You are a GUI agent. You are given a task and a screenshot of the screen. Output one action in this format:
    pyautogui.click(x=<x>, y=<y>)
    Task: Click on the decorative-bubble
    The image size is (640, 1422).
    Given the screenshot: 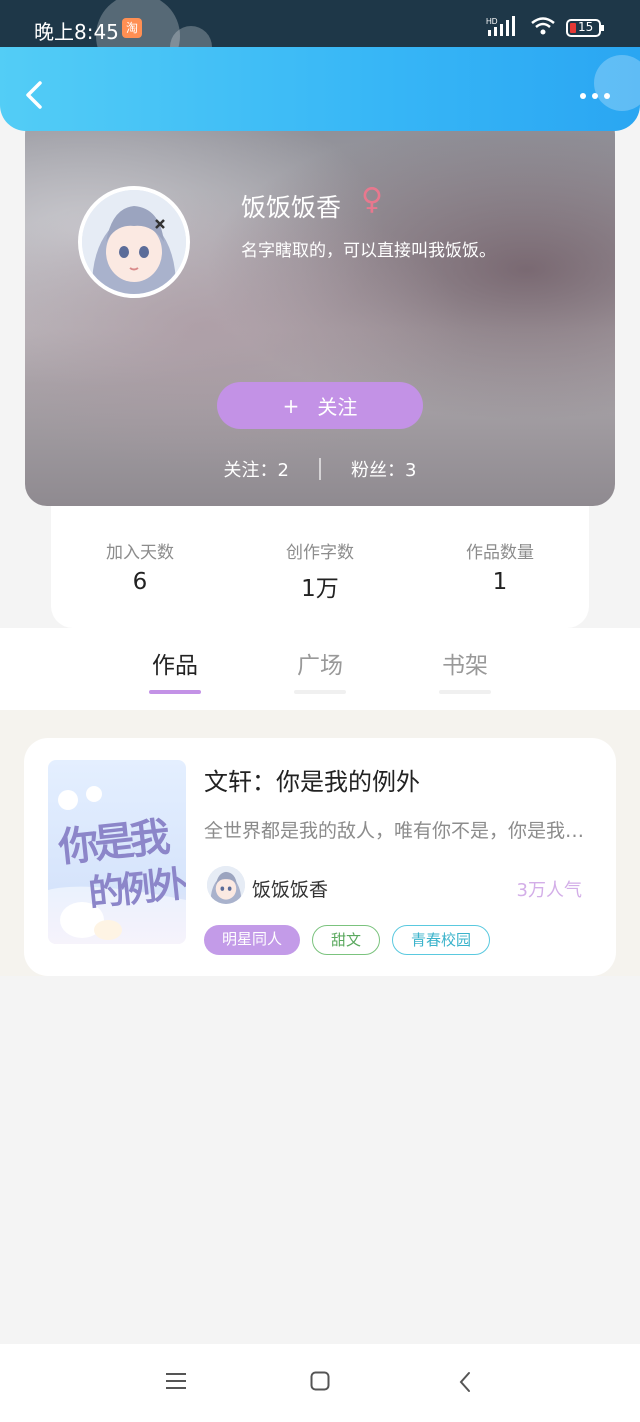 What is the action you would take?
    pyautogui.click(x=617, y=83)
    